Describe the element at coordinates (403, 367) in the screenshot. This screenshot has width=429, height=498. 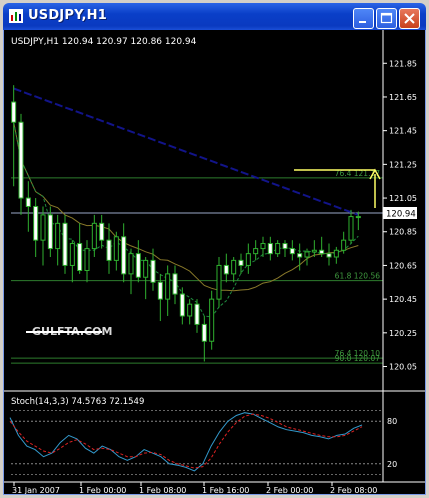
I see `price-tick-label: 120.05` at that location.